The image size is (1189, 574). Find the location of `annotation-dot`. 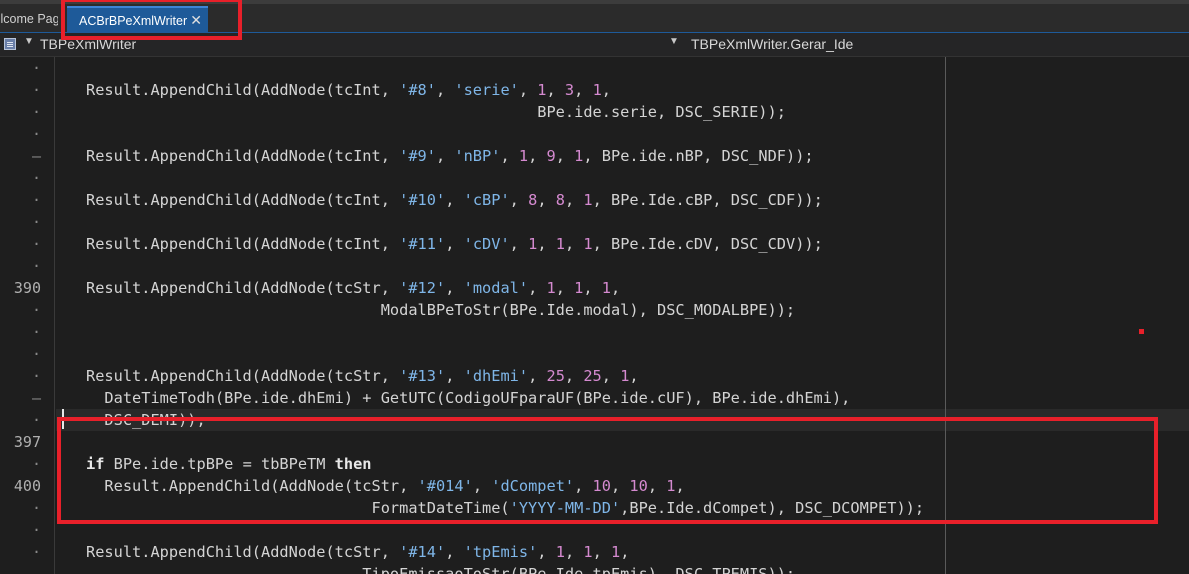

annotation-dot is located at coordinates (1141, 331).